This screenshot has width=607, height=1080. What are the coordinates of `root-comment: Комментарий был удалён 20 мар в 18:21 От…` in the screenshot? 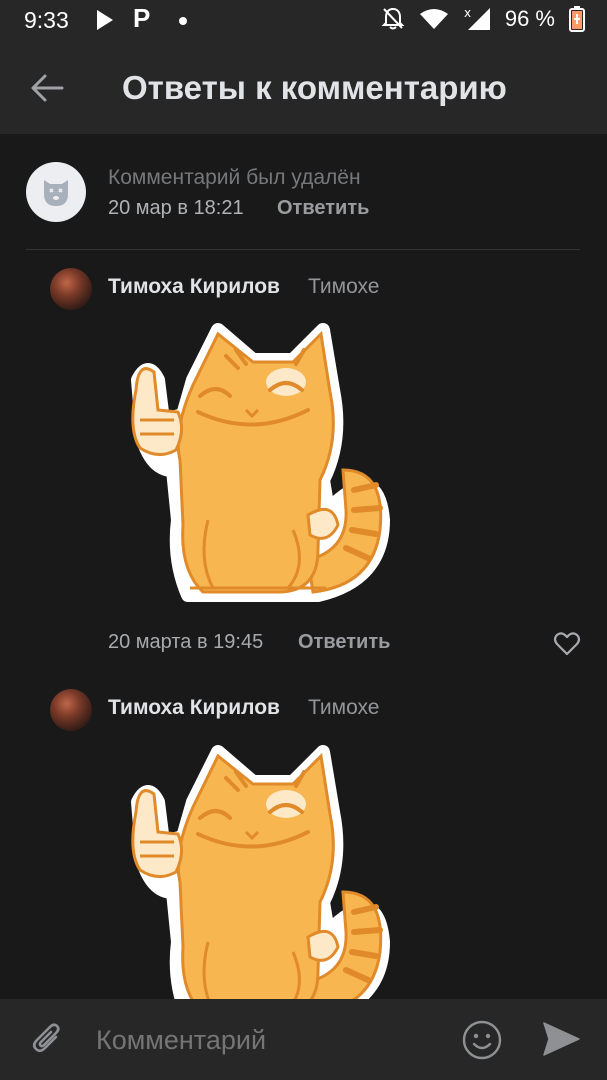 It's located at (303, 192).